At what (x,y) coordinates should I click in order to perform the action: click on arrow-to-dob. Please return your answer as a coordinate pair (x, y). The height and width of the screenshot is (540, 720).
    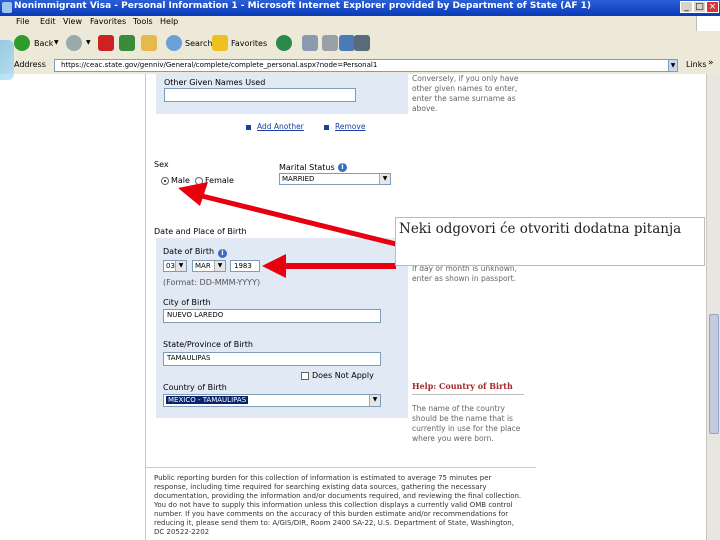
    Looking at the image, I should click on (329, 266).